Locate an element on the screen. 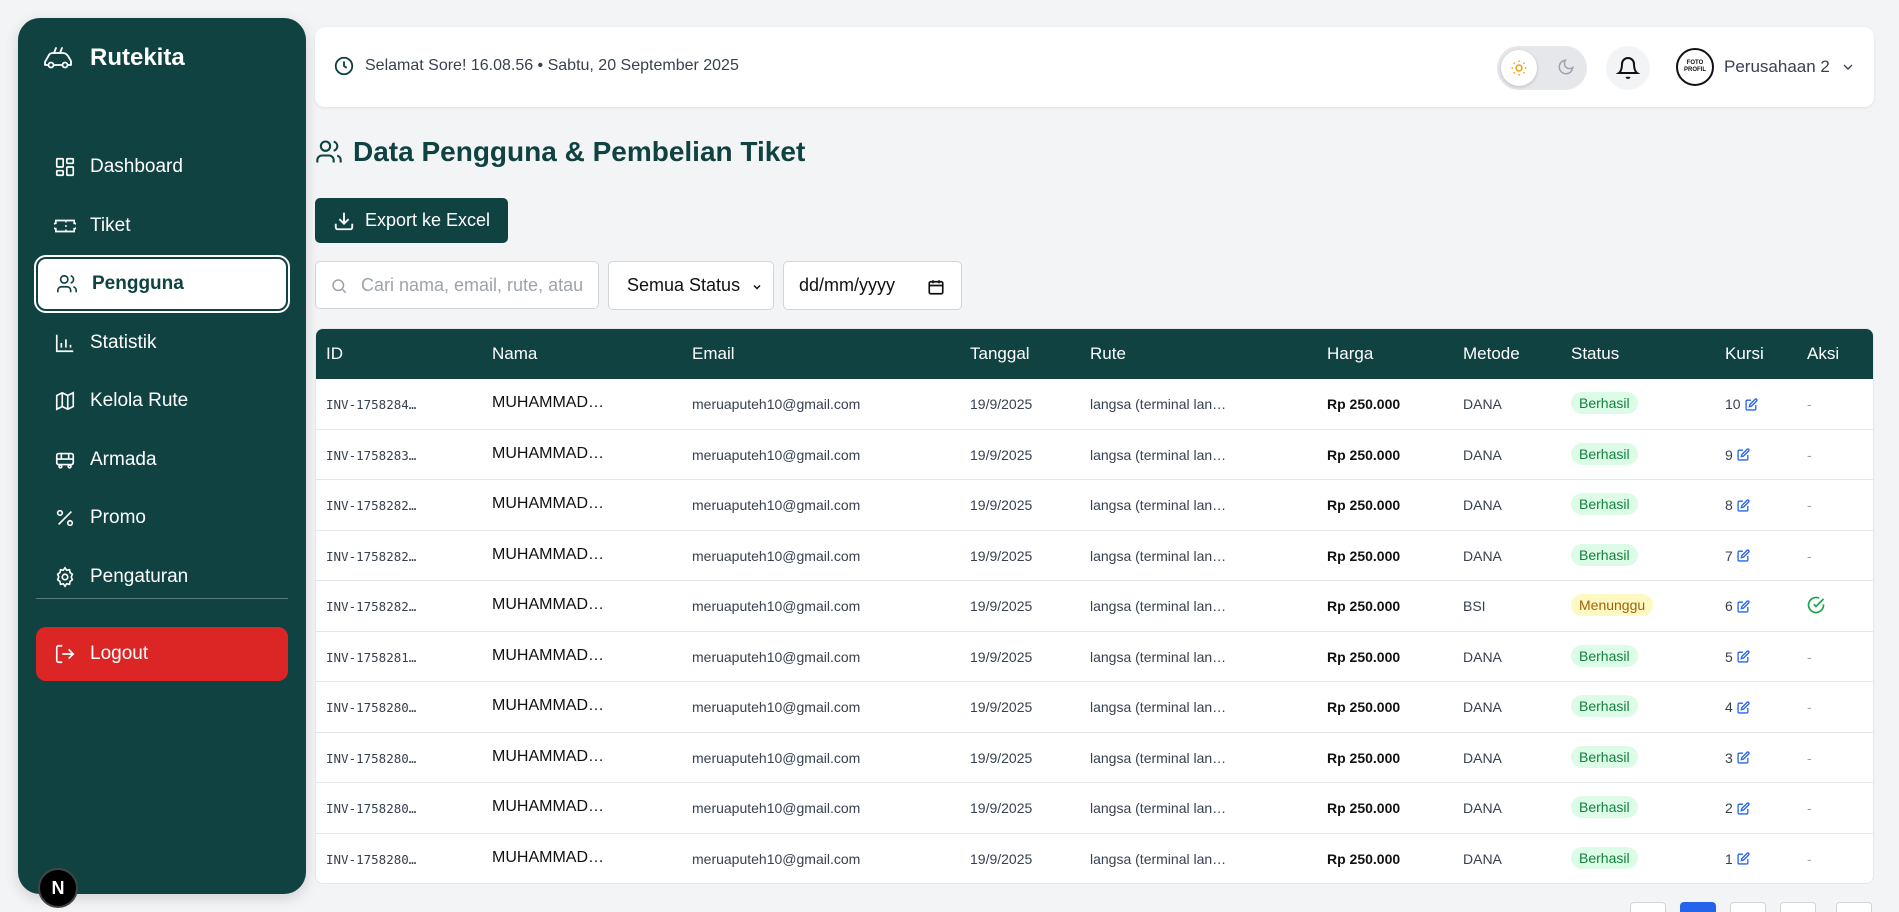  cell-kursi: 4 is located at coordinates (1737, 707).